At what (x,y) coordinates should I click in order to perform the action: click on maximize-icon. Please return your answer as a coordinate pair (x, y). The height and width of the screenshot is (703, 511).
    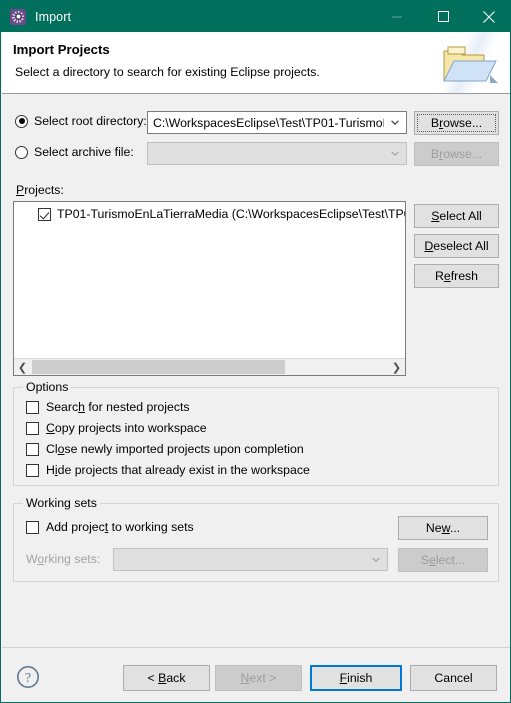
    Looking at the image, I should click on (443, 16).